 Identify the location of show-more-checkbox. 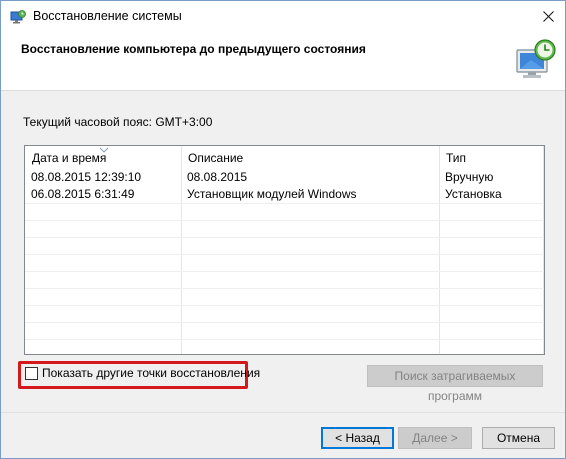
(31, 373).